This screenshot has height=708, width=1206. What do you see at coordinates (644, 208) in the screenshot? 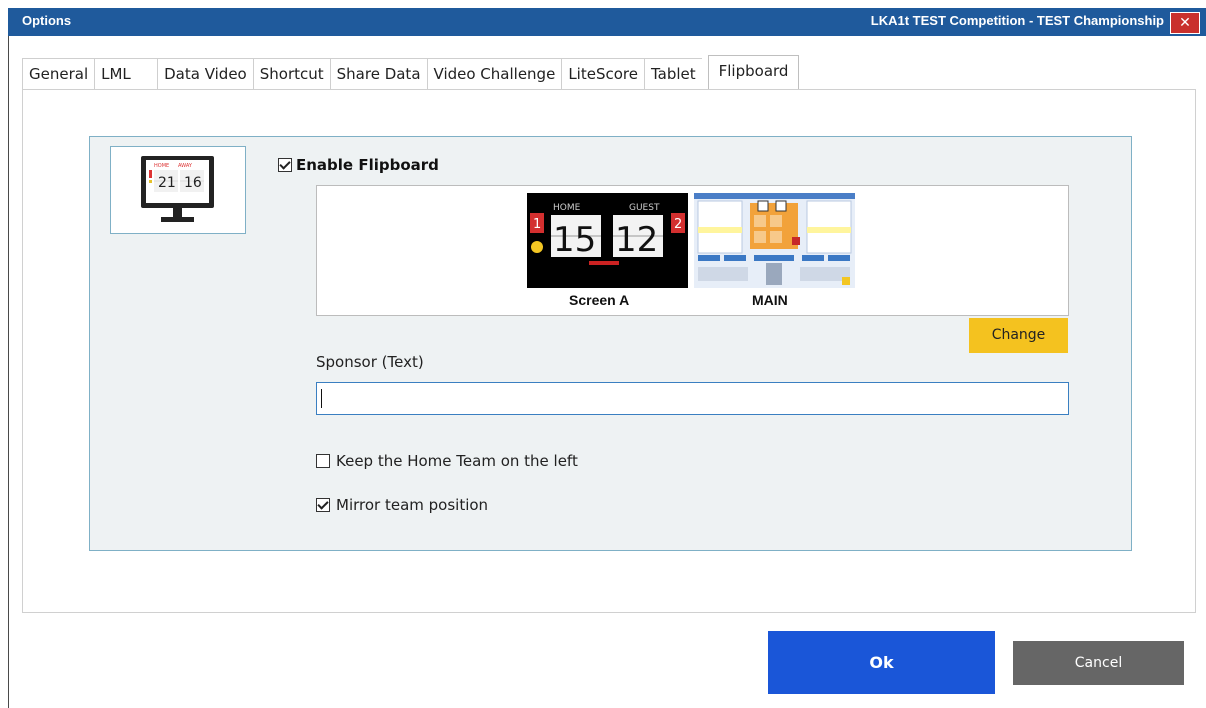
I see `screen-a-guest-label: GUEST` at bounding box center [644, 208].